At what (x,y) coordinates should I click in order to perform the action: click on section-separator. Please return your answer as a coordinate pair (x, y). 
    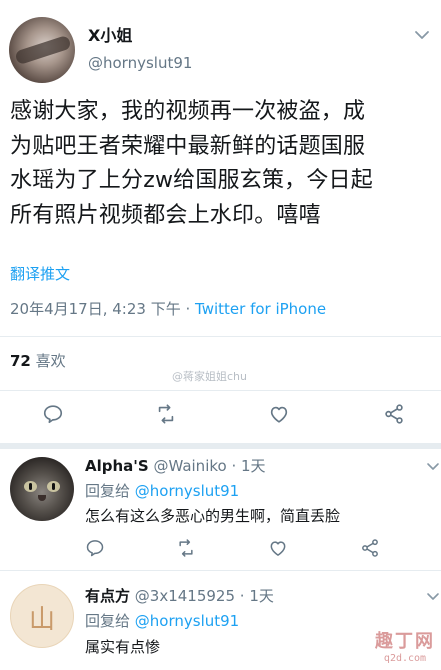
    Looking at the image, I should click on (220, 446).